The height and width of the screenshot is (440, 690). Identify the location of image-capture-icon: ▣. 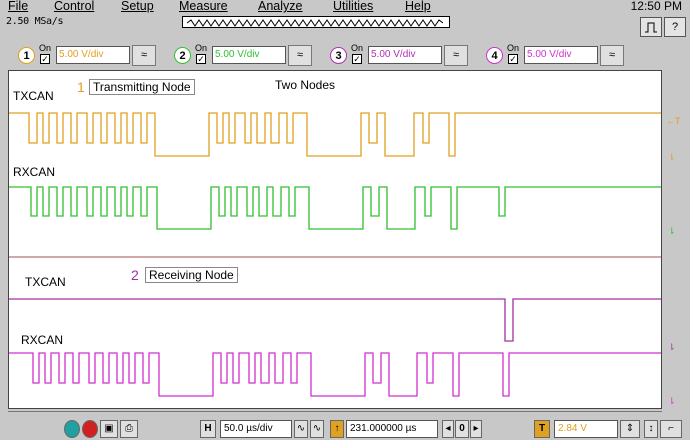
(109, 429).